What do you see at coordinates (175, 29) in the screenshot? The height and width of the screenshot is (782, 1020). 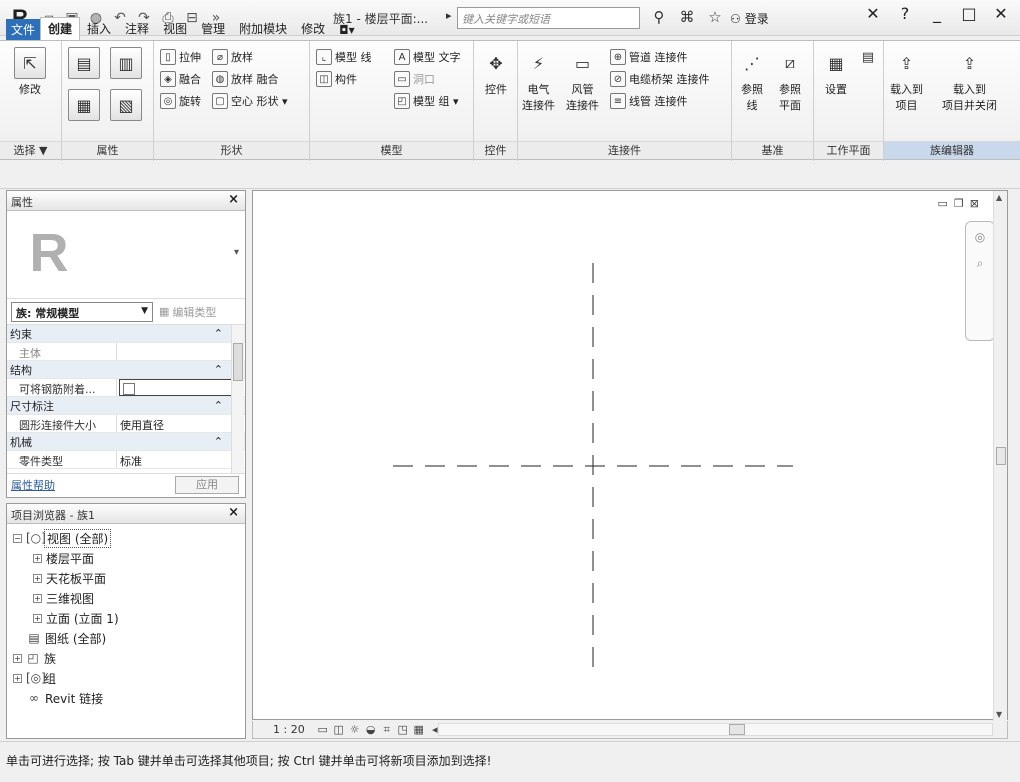 I see `tab-view: 视图` at bounding box center [175, 29].